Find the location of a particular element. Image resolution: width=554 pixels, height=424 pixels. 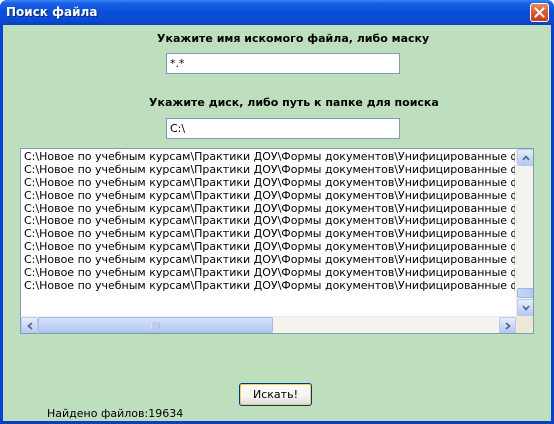

window-title: Поиск файла is located at coordinates (52, 12).